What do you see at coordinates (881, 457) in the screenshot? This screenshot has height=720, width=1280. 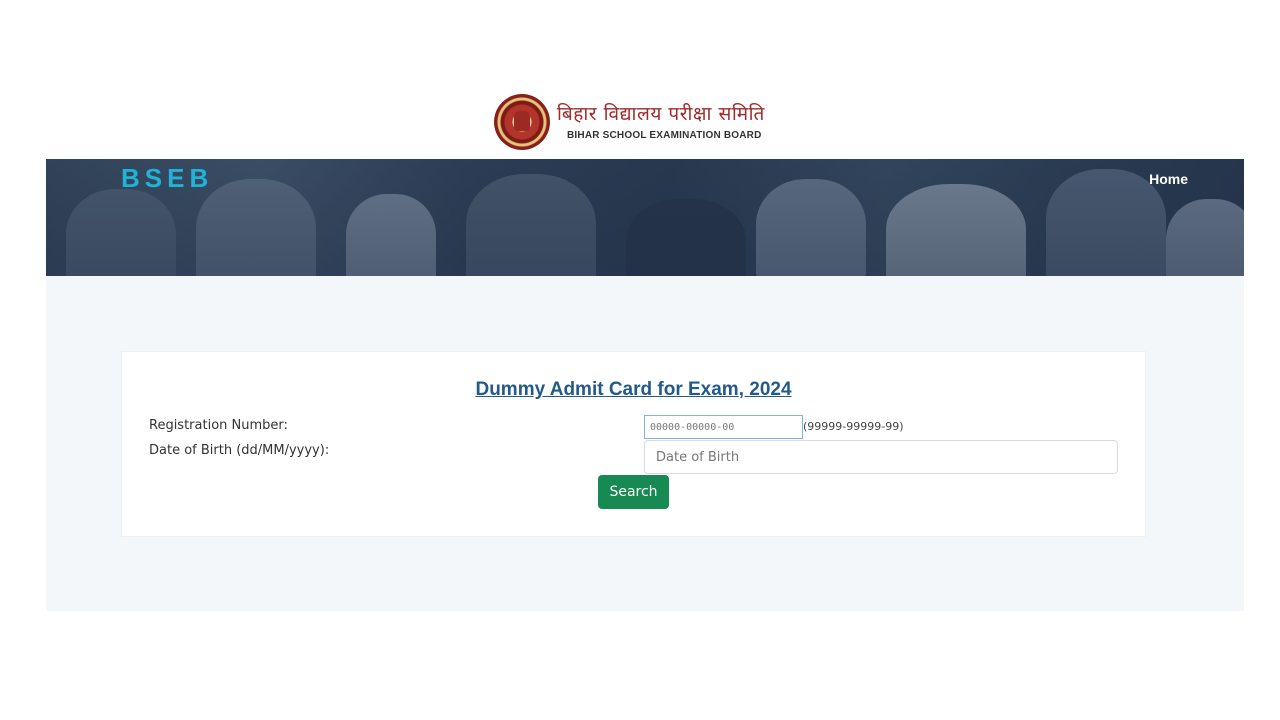 I see `date-of-birth-input` at bounding box center [881, 457].